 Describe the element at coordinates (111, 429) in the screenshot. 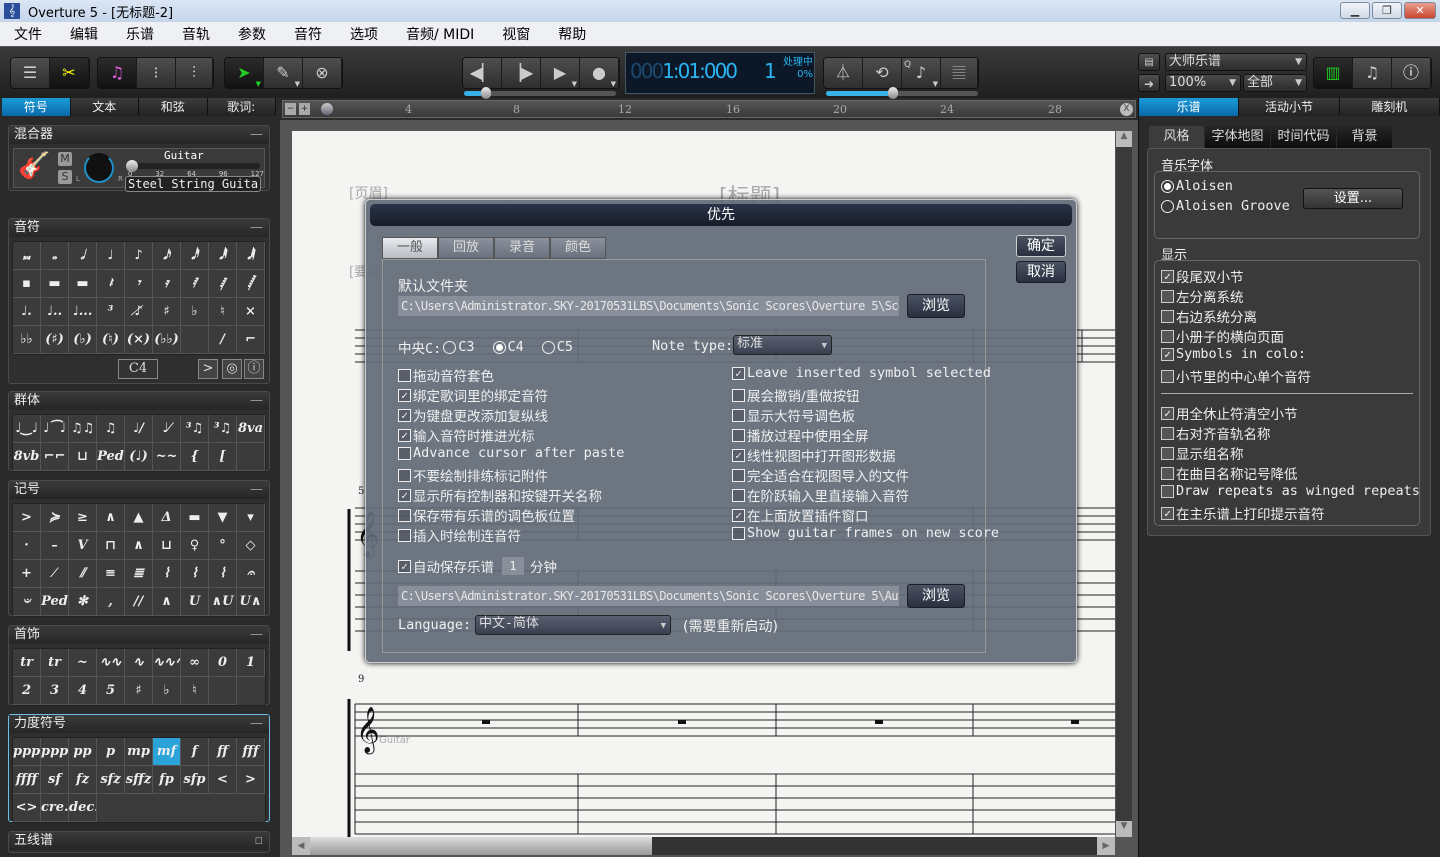

I see `palette-symbol-button: ♫` at that location.